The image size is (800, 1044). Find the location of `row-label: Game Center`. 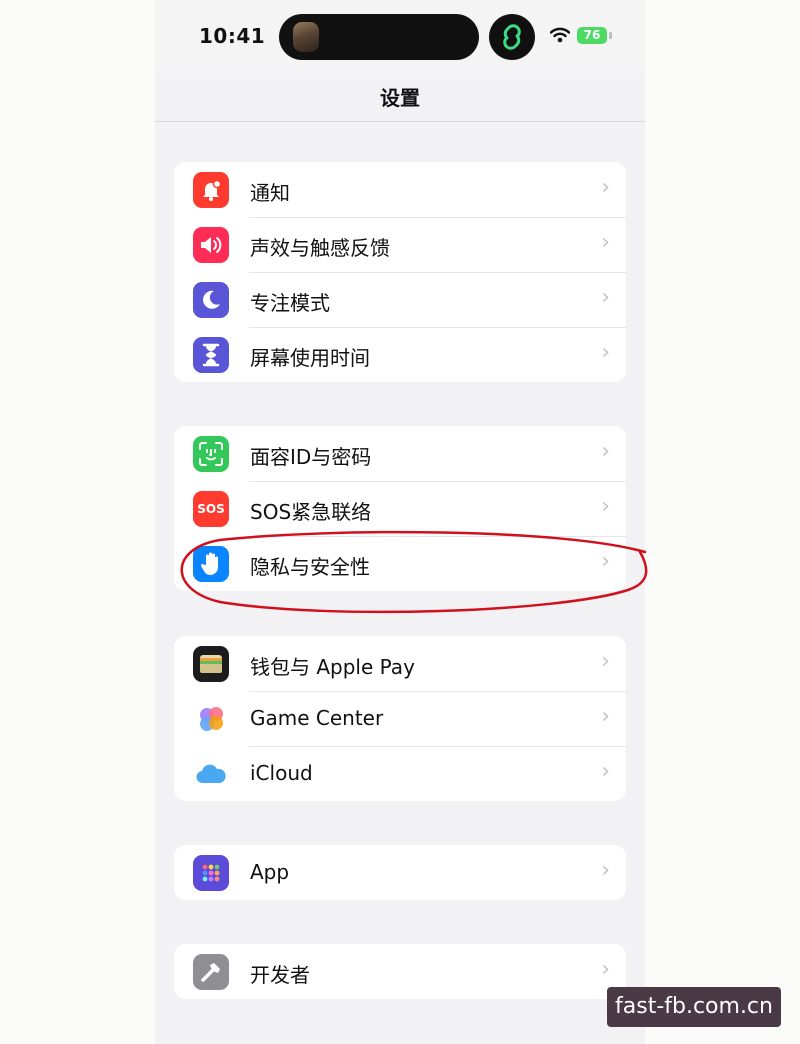

row-label: Game Center is located at coordinates (317, 718).